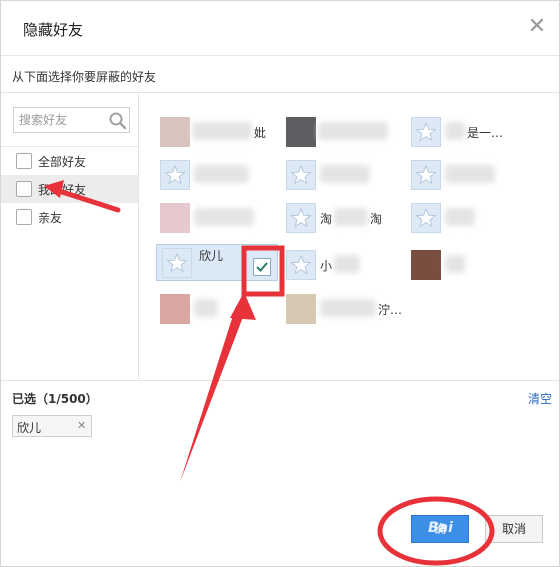 The image size is (560, 567). I want to click on dialog-titlebar: 隐藏好友 ✕, so click(280, 28).